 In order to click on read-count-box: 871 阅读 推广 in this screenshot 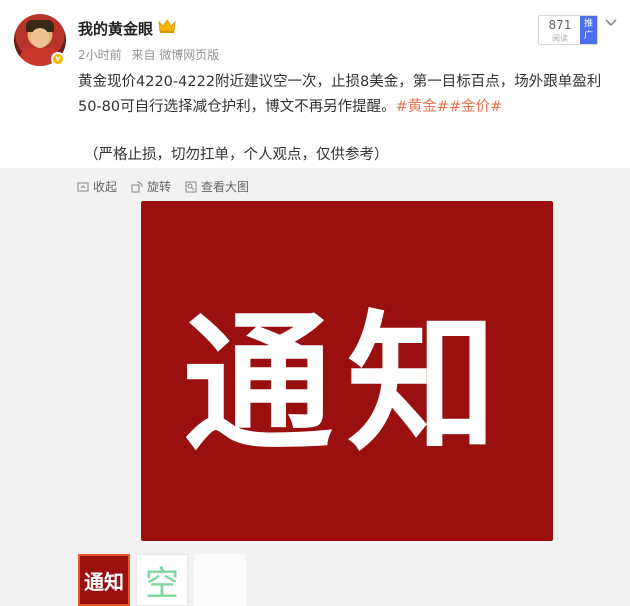, I will do `click(568, 30)`.